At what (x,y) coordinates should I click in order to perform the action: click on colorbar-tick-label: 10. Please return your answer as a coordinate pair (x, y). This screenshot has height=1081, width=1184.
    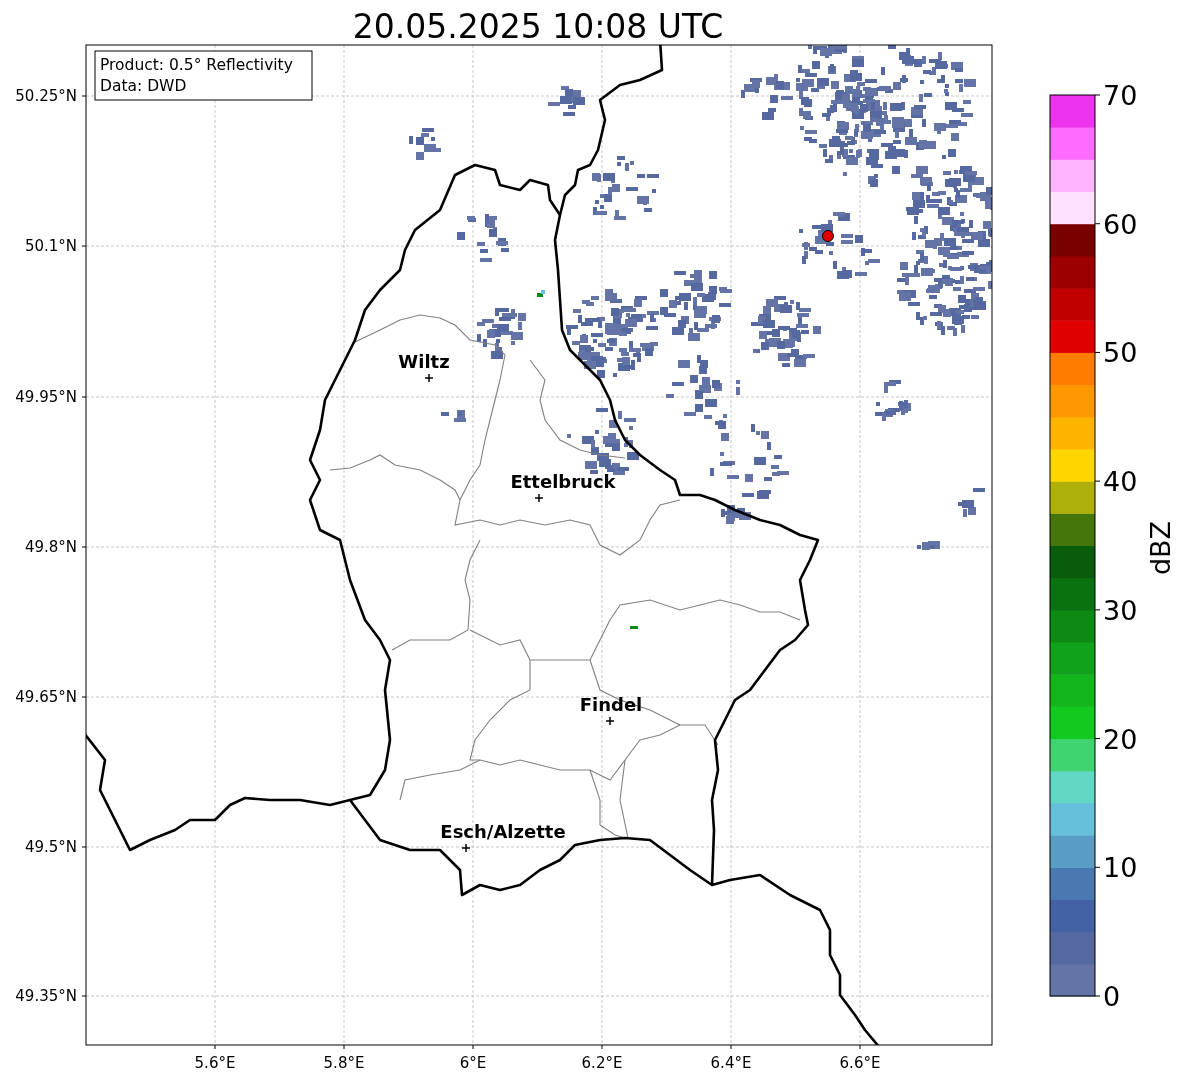
    Looking at the image, I should click on (1120, 868).